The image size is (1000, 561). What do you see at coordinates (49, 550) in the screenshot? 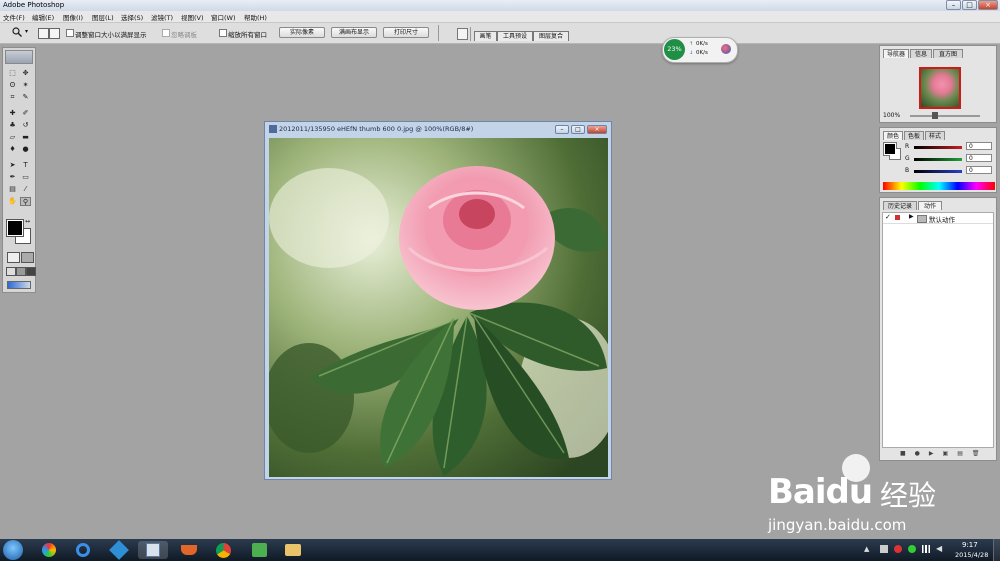
I see `taskbar-app-pinwheel` at bounding box center [49, 550].